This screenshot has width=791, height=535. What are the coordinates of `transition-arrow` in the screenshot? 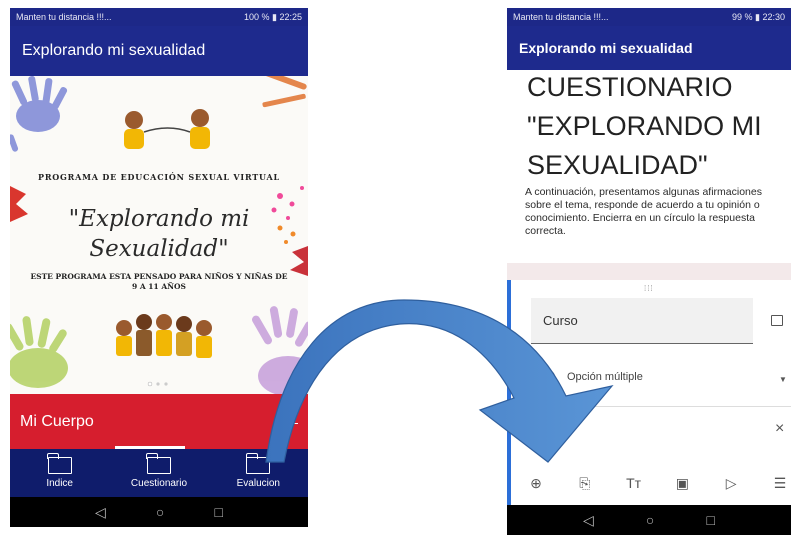 It's located at (439, 381).